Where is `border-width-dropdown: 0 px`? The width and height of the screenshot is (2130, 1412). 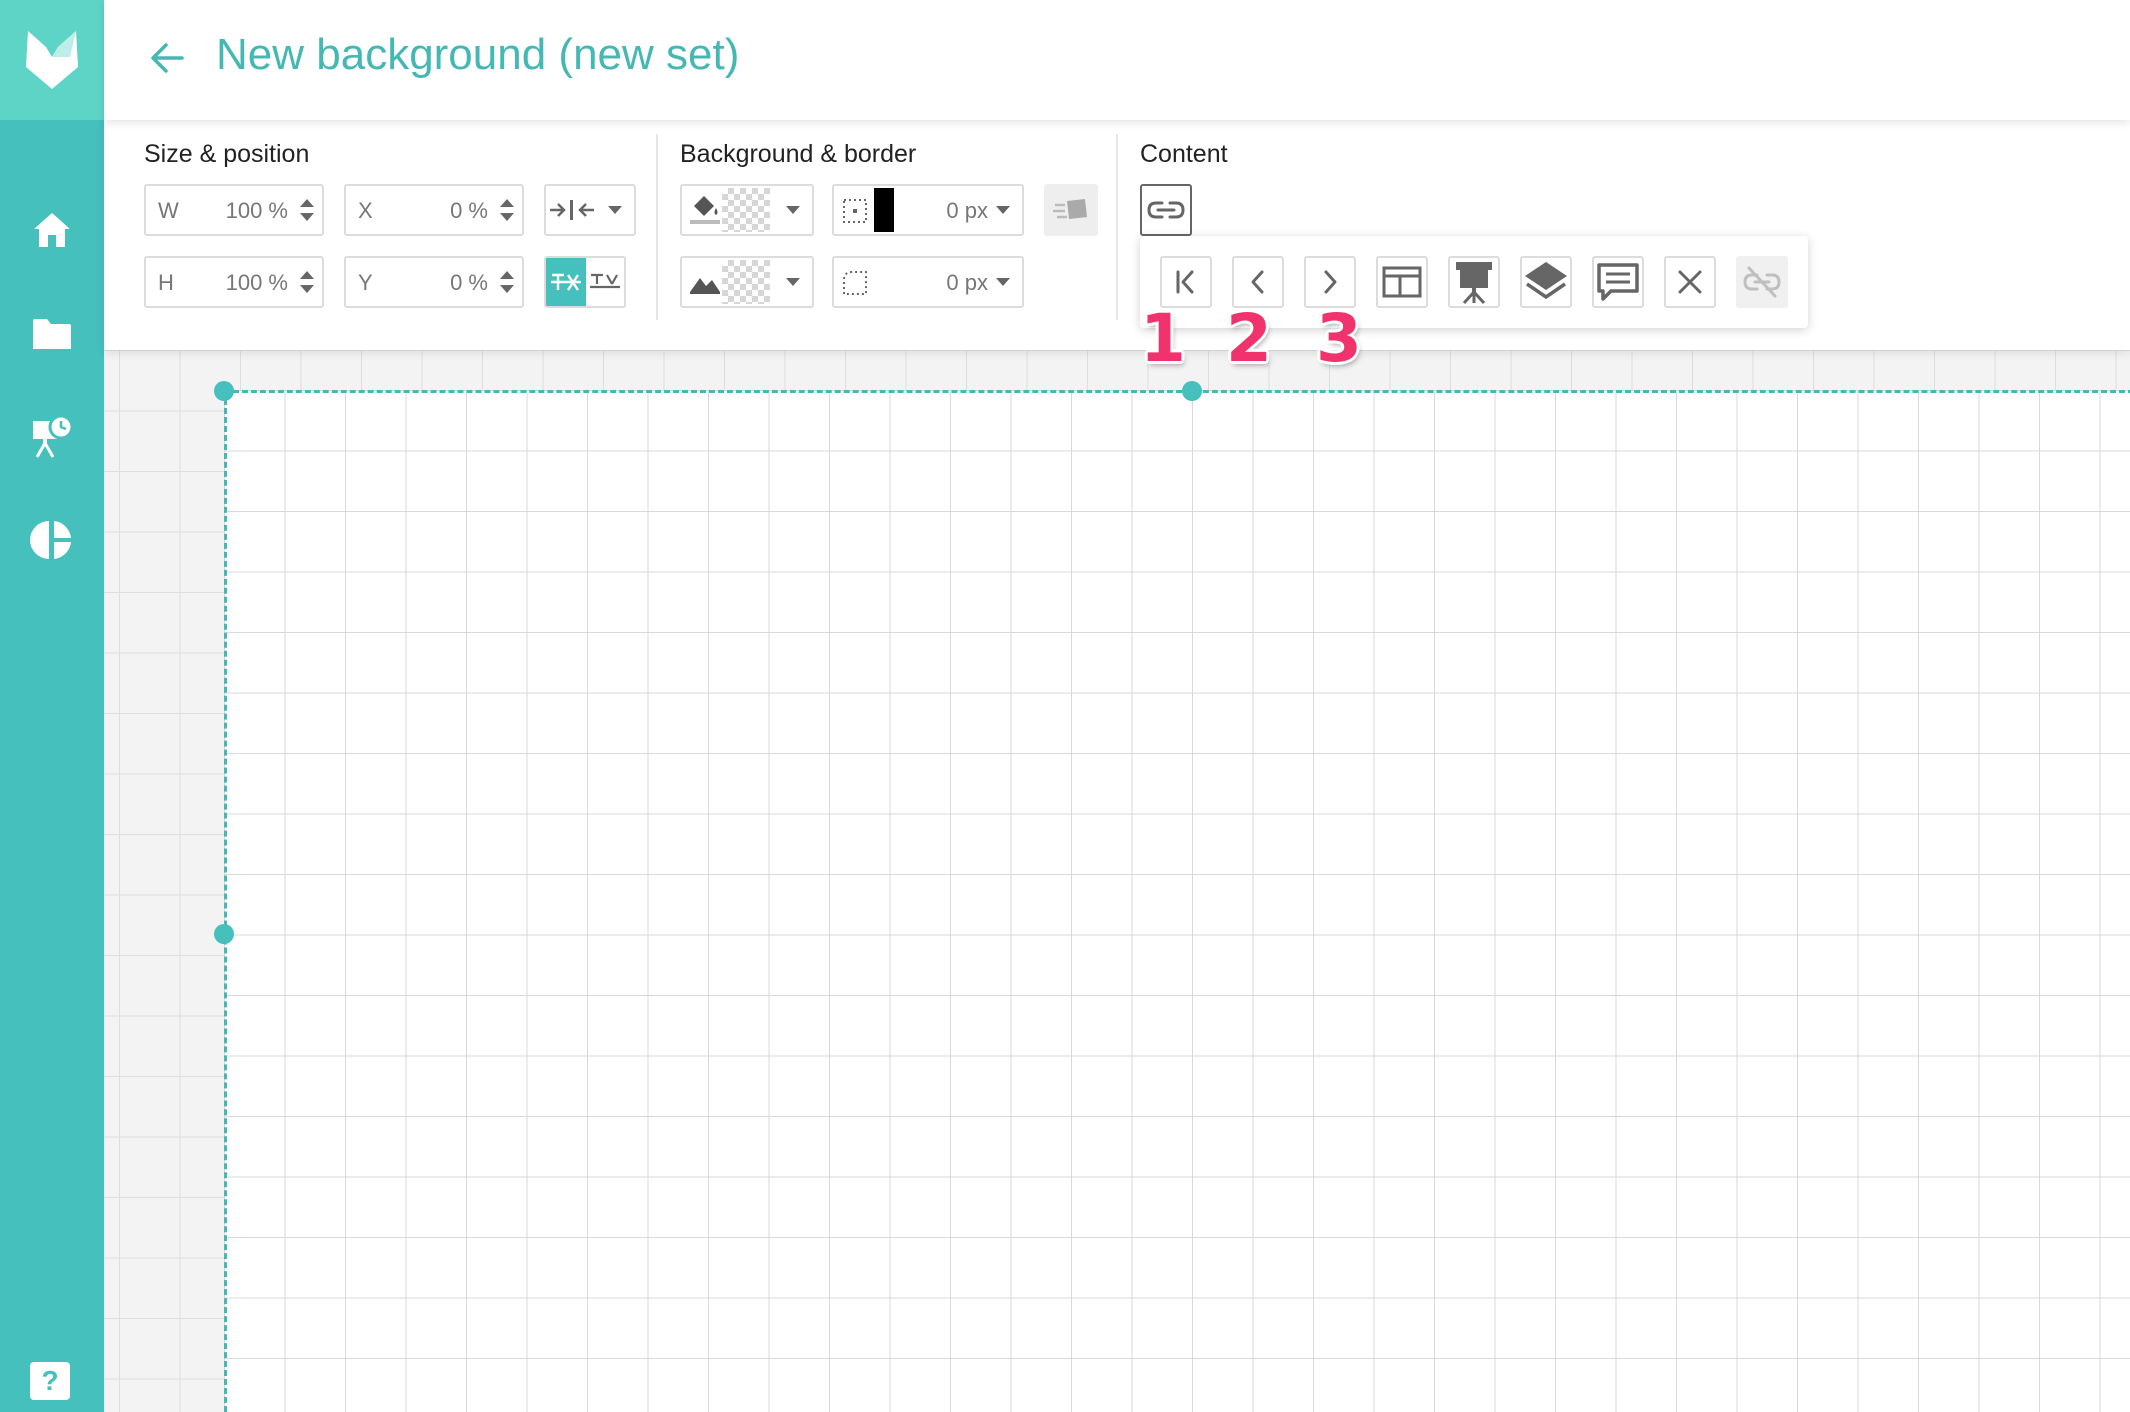
border-width-dropdown: 0 px is located at coordinates (928, 210).